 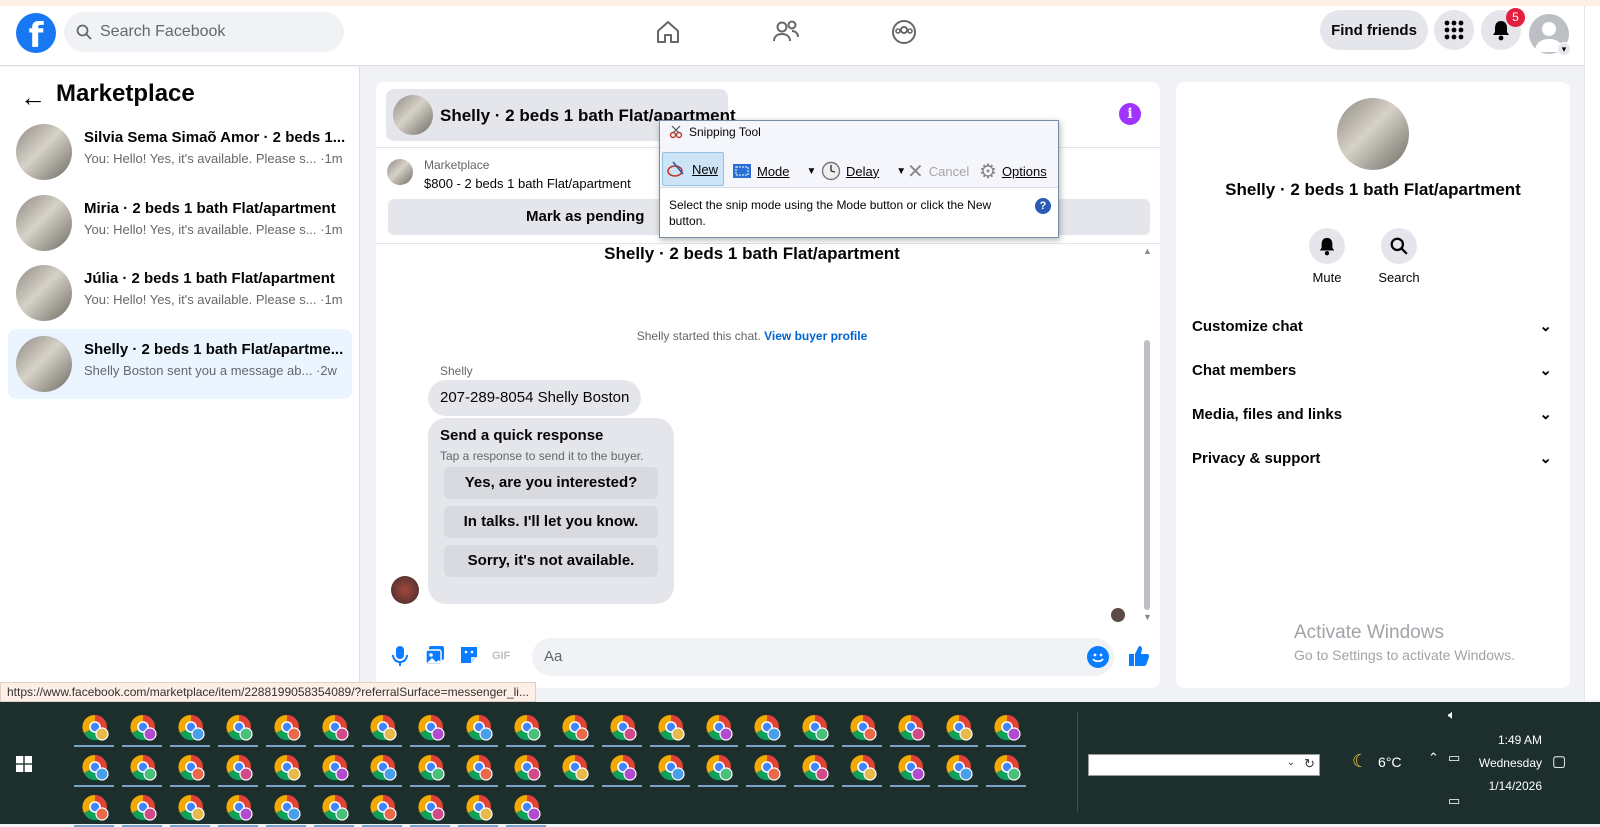 I want to click on listing-price-title: $800 - 2 beds 1 bath Flat/apartment, so click(x=527, y=183).